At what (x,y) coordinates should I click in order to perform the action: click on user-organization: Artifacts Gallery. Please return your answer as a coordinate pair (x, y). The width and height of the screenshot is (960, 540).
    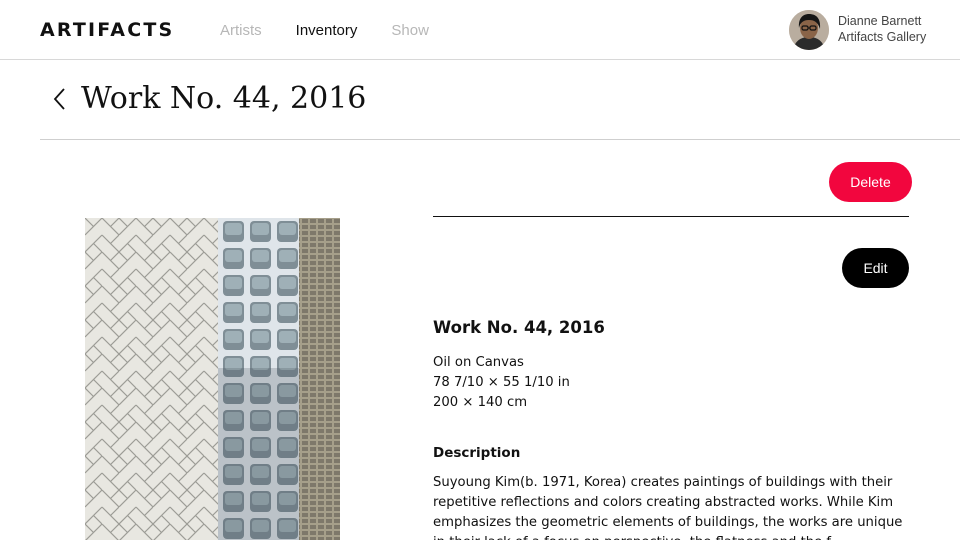
    Looking at the image, I should click on (882, 37).